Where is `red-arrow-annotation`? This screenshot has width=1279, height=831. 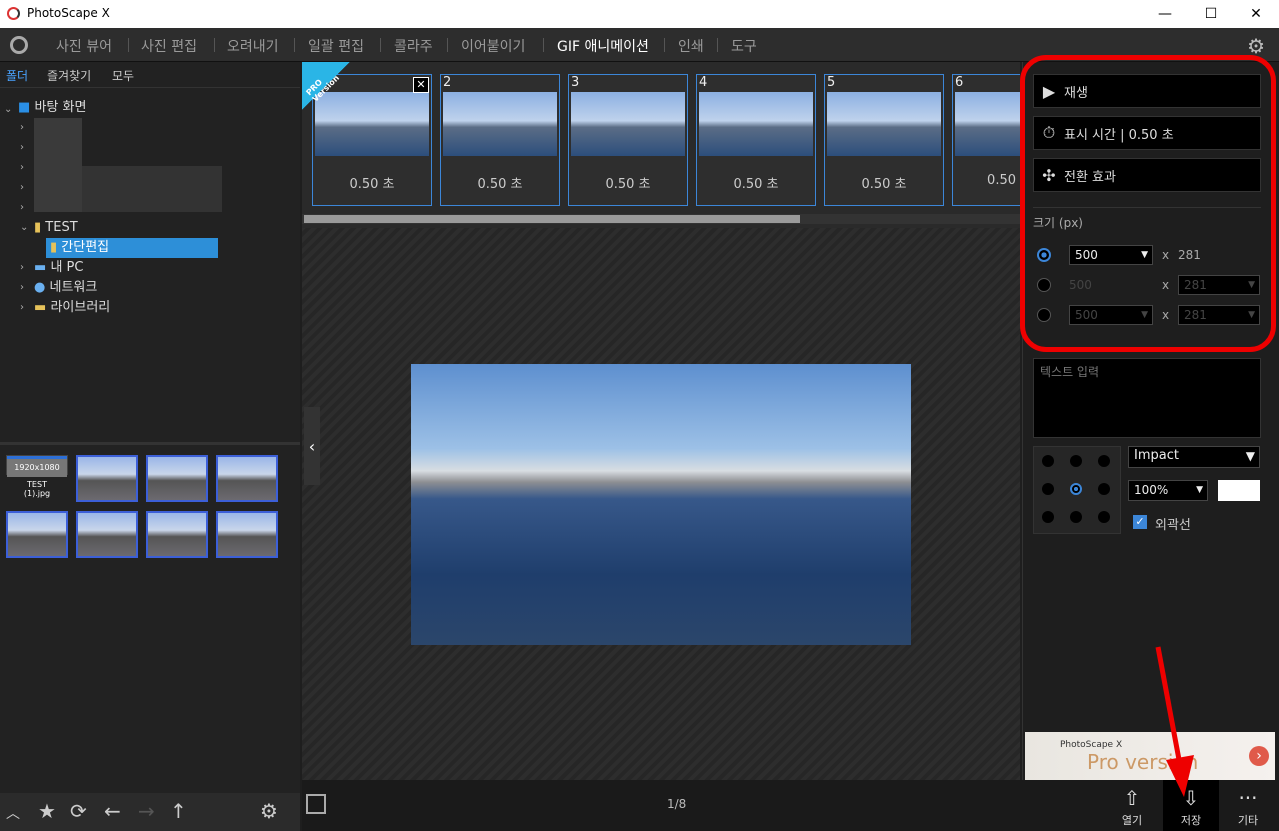
red-arrow-annotation is located at coordinates (1174, 721).